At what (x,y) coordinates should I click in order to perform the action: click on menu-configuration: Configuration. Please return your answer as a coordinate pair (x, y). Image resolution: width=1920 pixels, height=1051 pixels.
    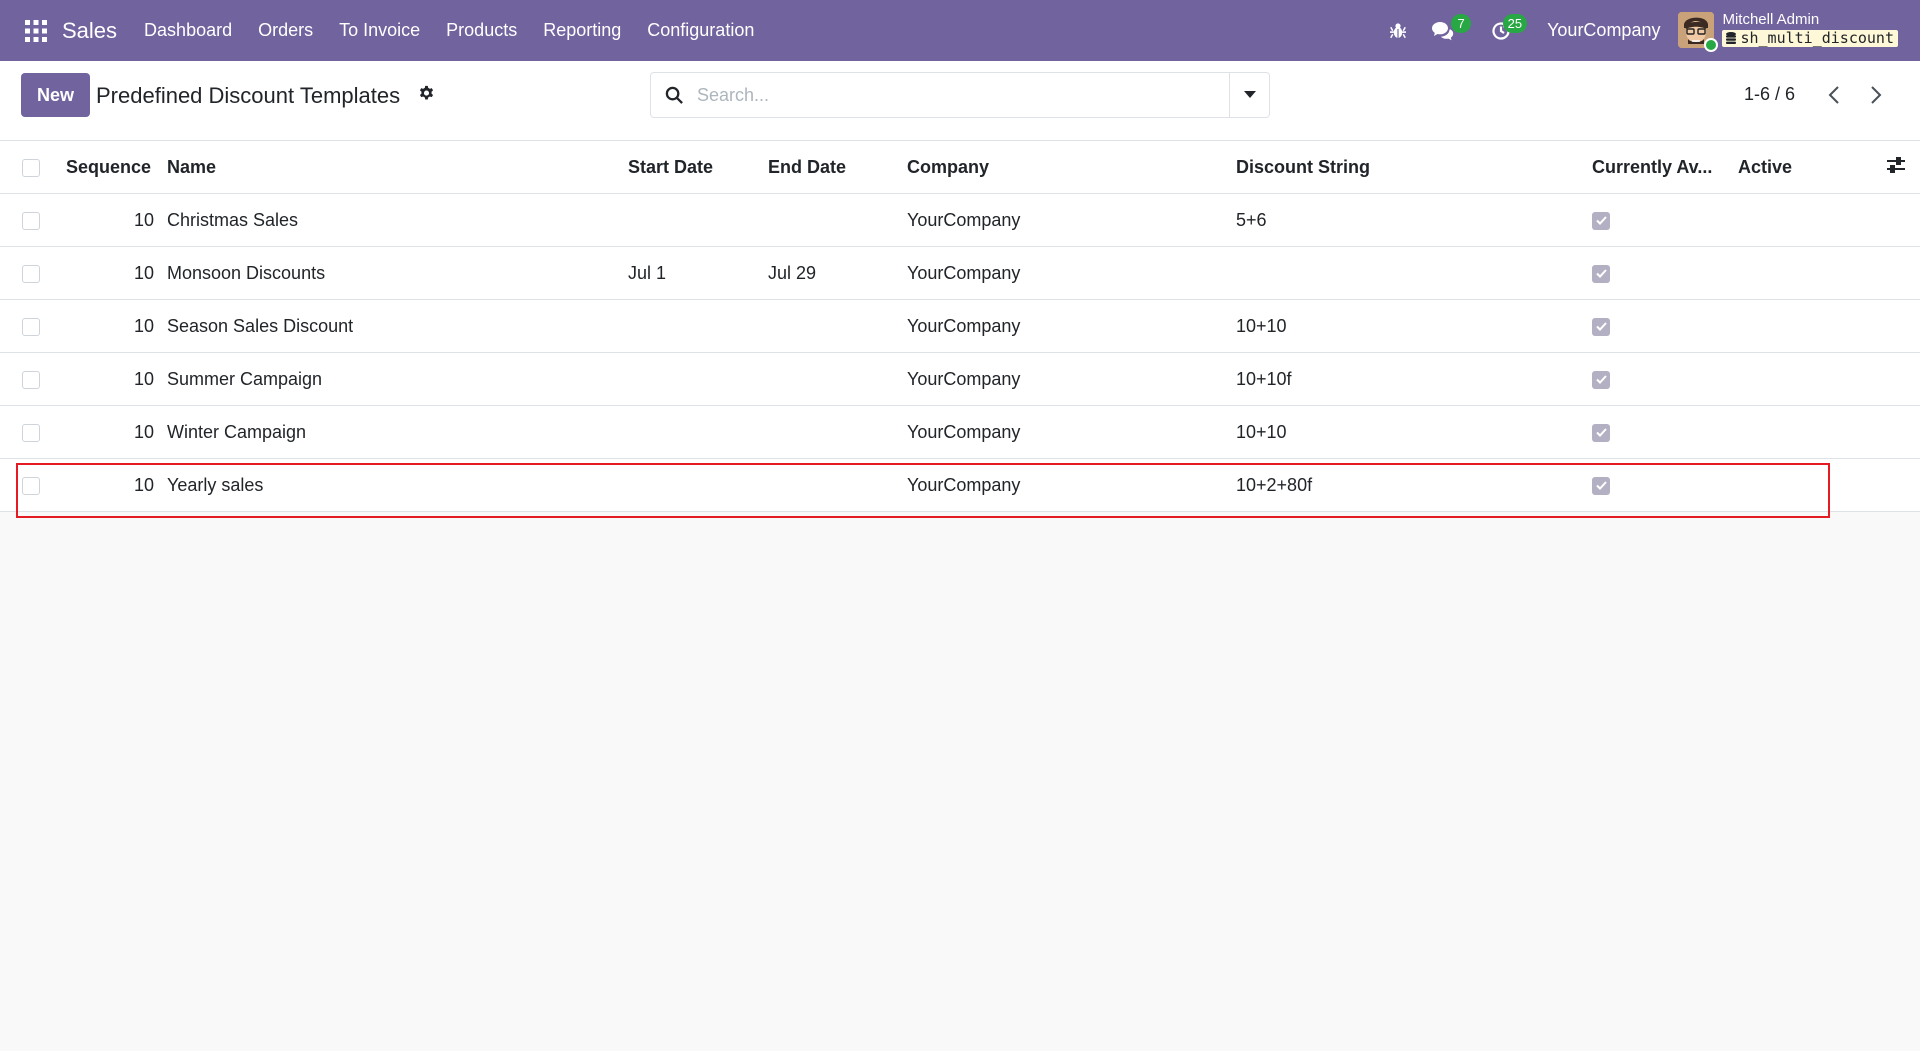
    Looking at the image, I should click on (700, 30).